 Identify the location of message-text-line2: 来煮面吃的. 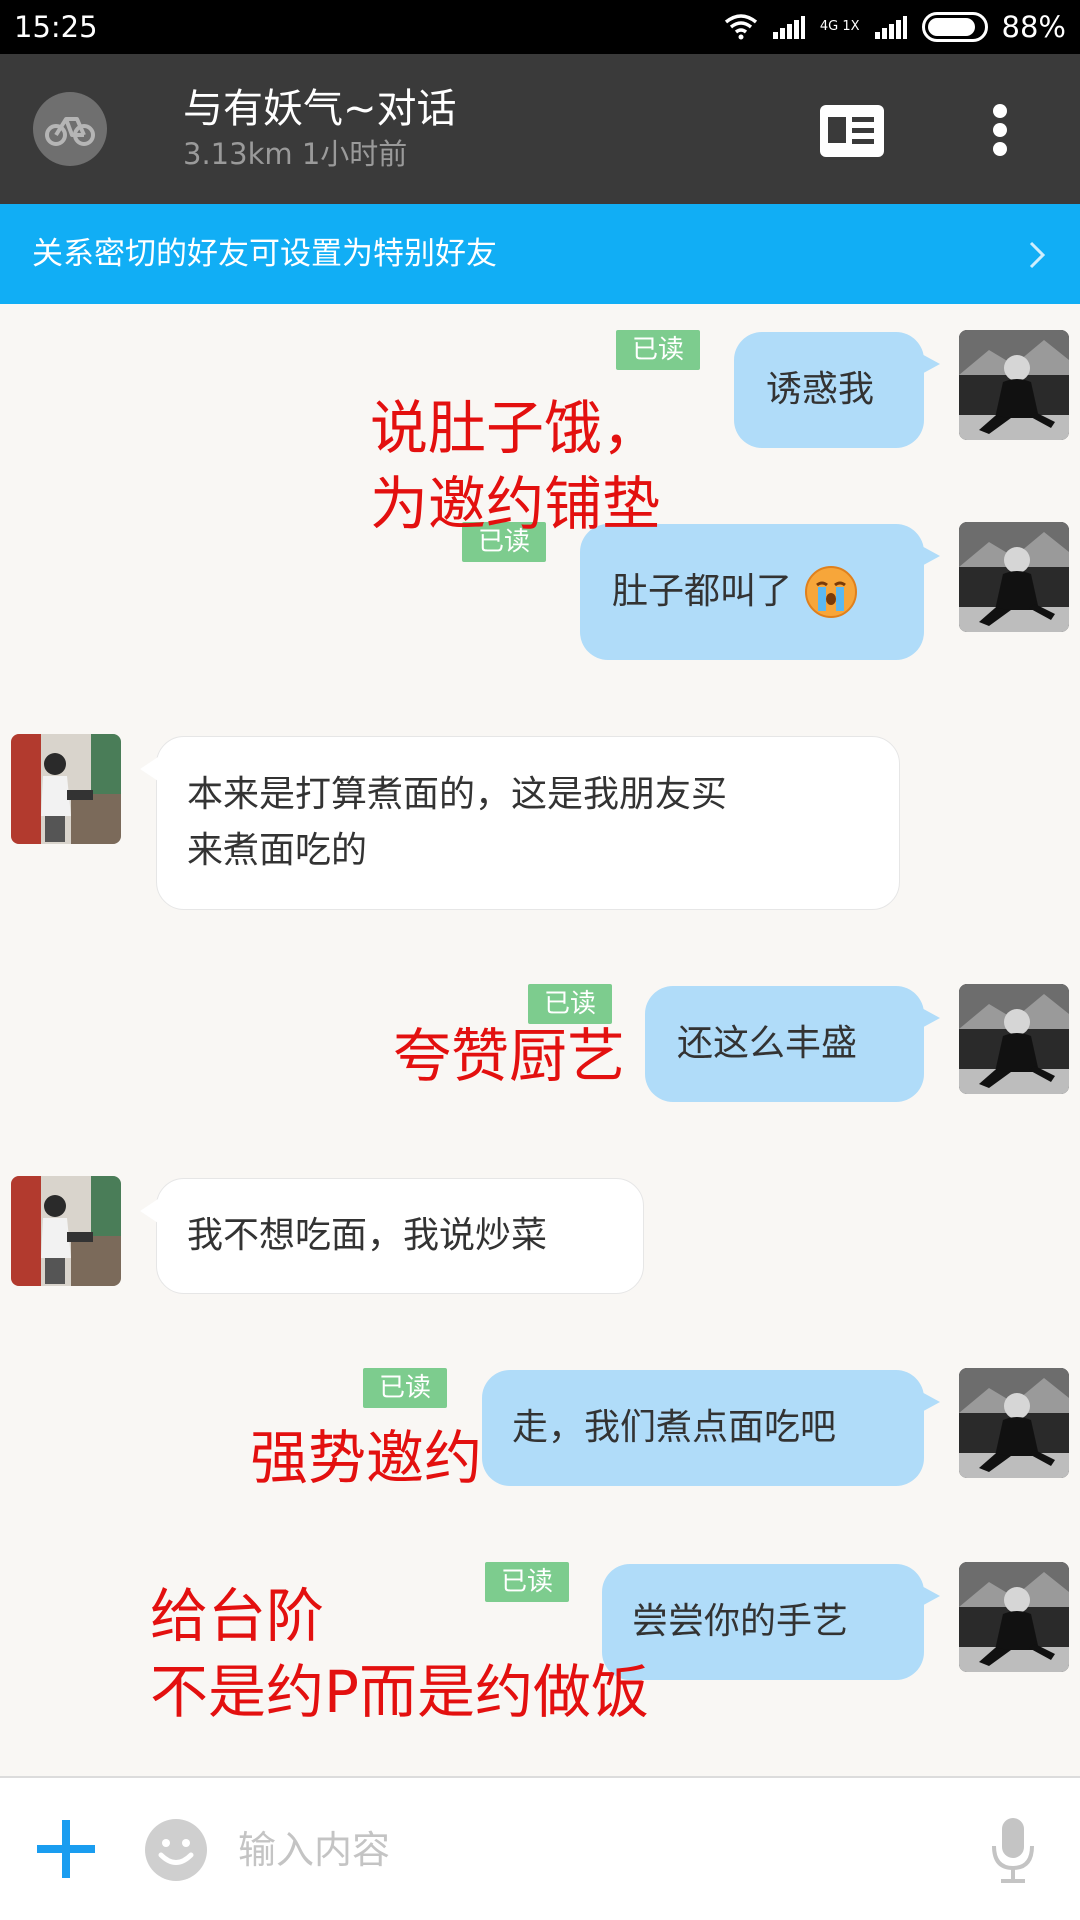
(277, 850).